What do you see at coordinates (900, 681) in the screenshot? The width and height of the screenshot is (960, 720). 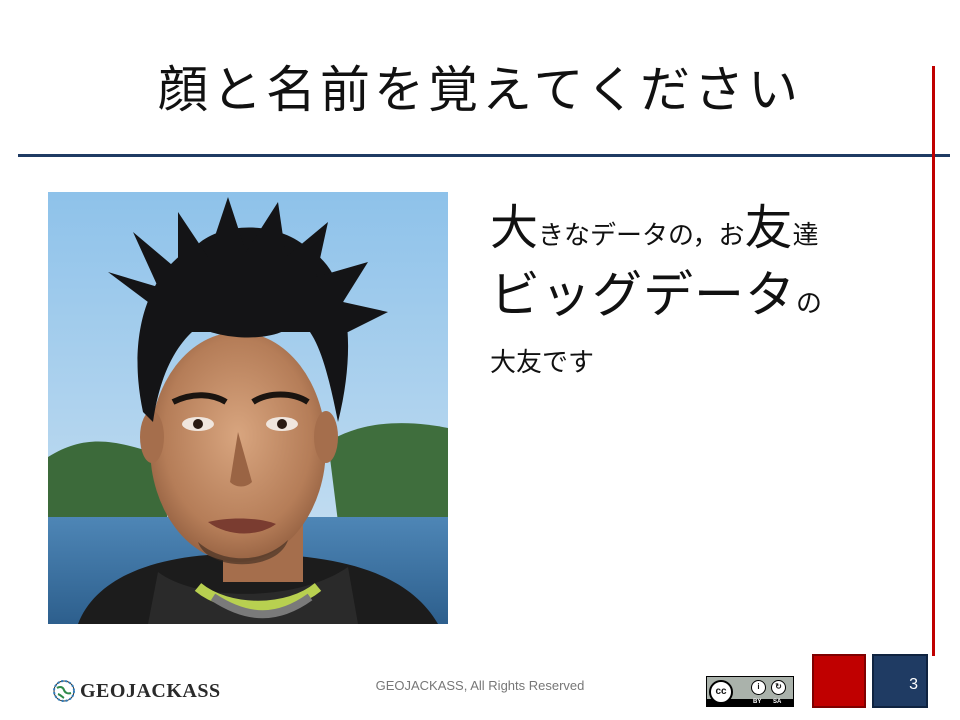 I see `page-number: 3` at bounding box center [900, 681].